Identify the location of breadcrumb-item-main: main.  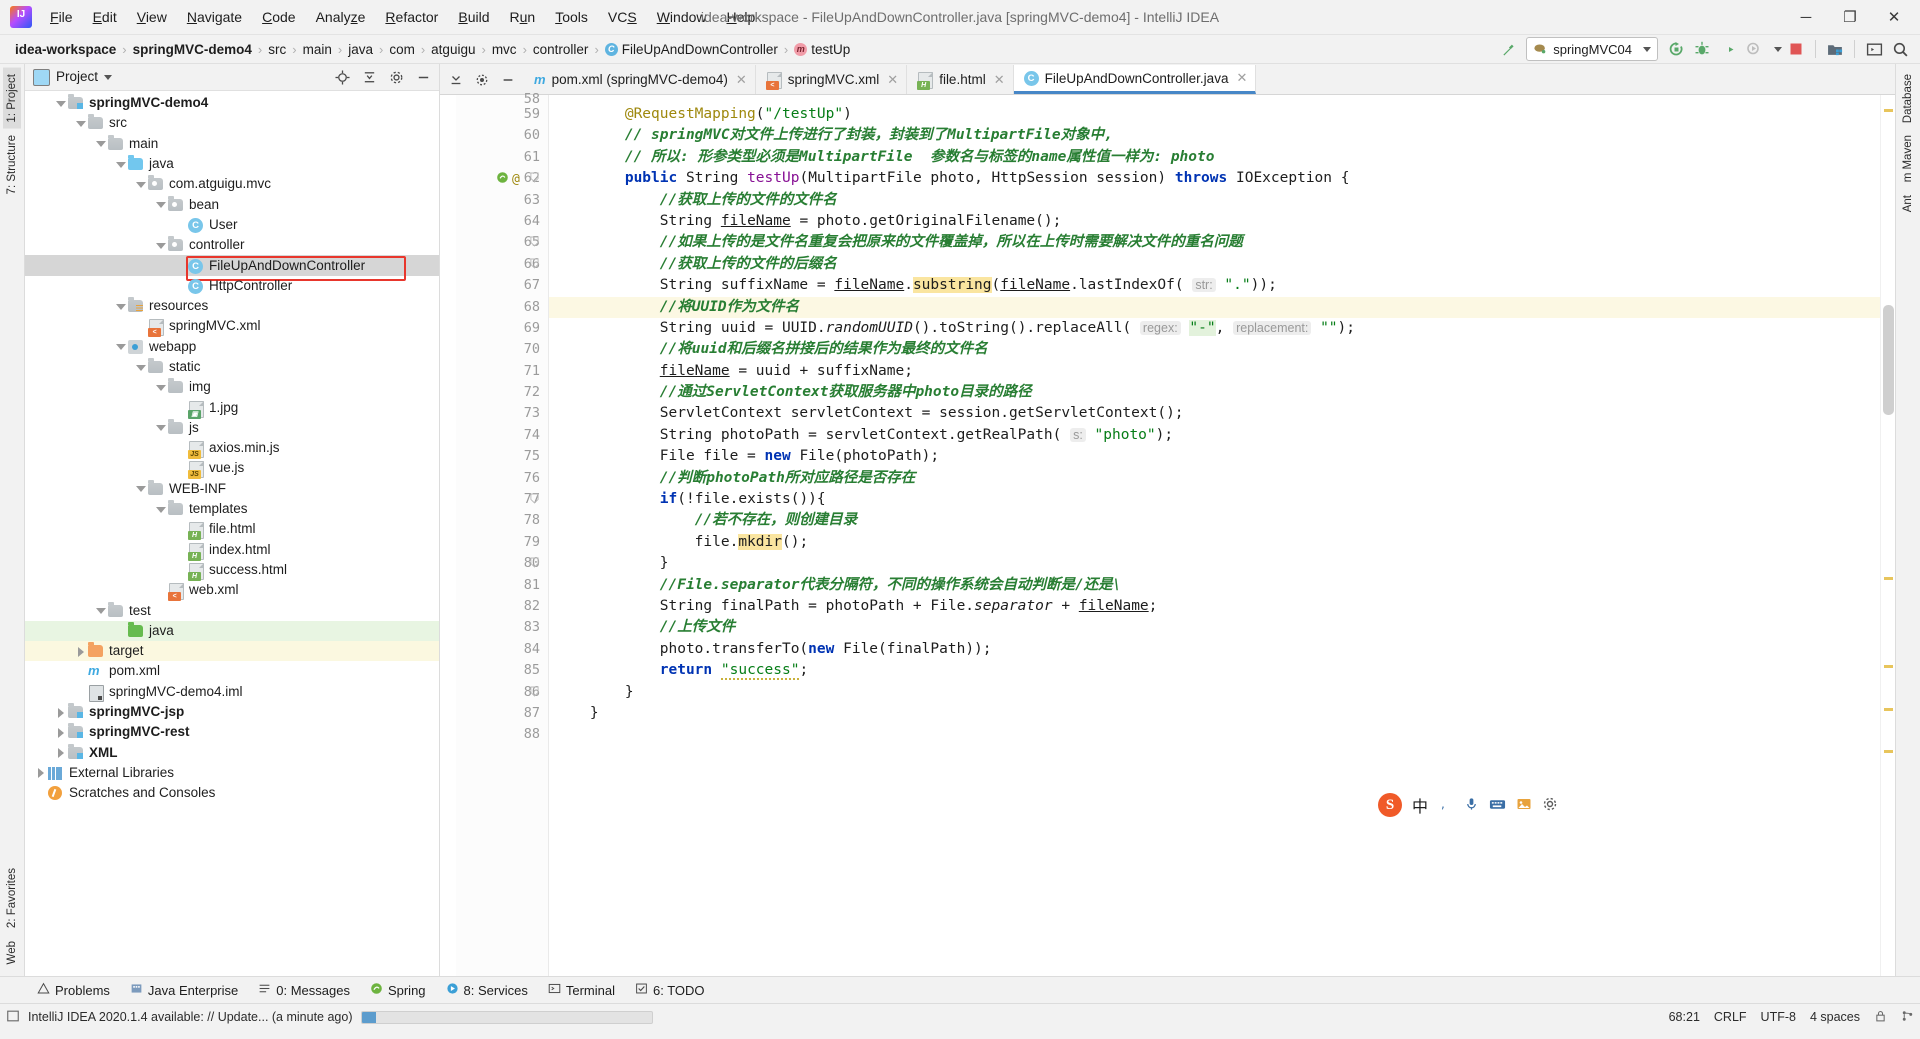
(317, 49).